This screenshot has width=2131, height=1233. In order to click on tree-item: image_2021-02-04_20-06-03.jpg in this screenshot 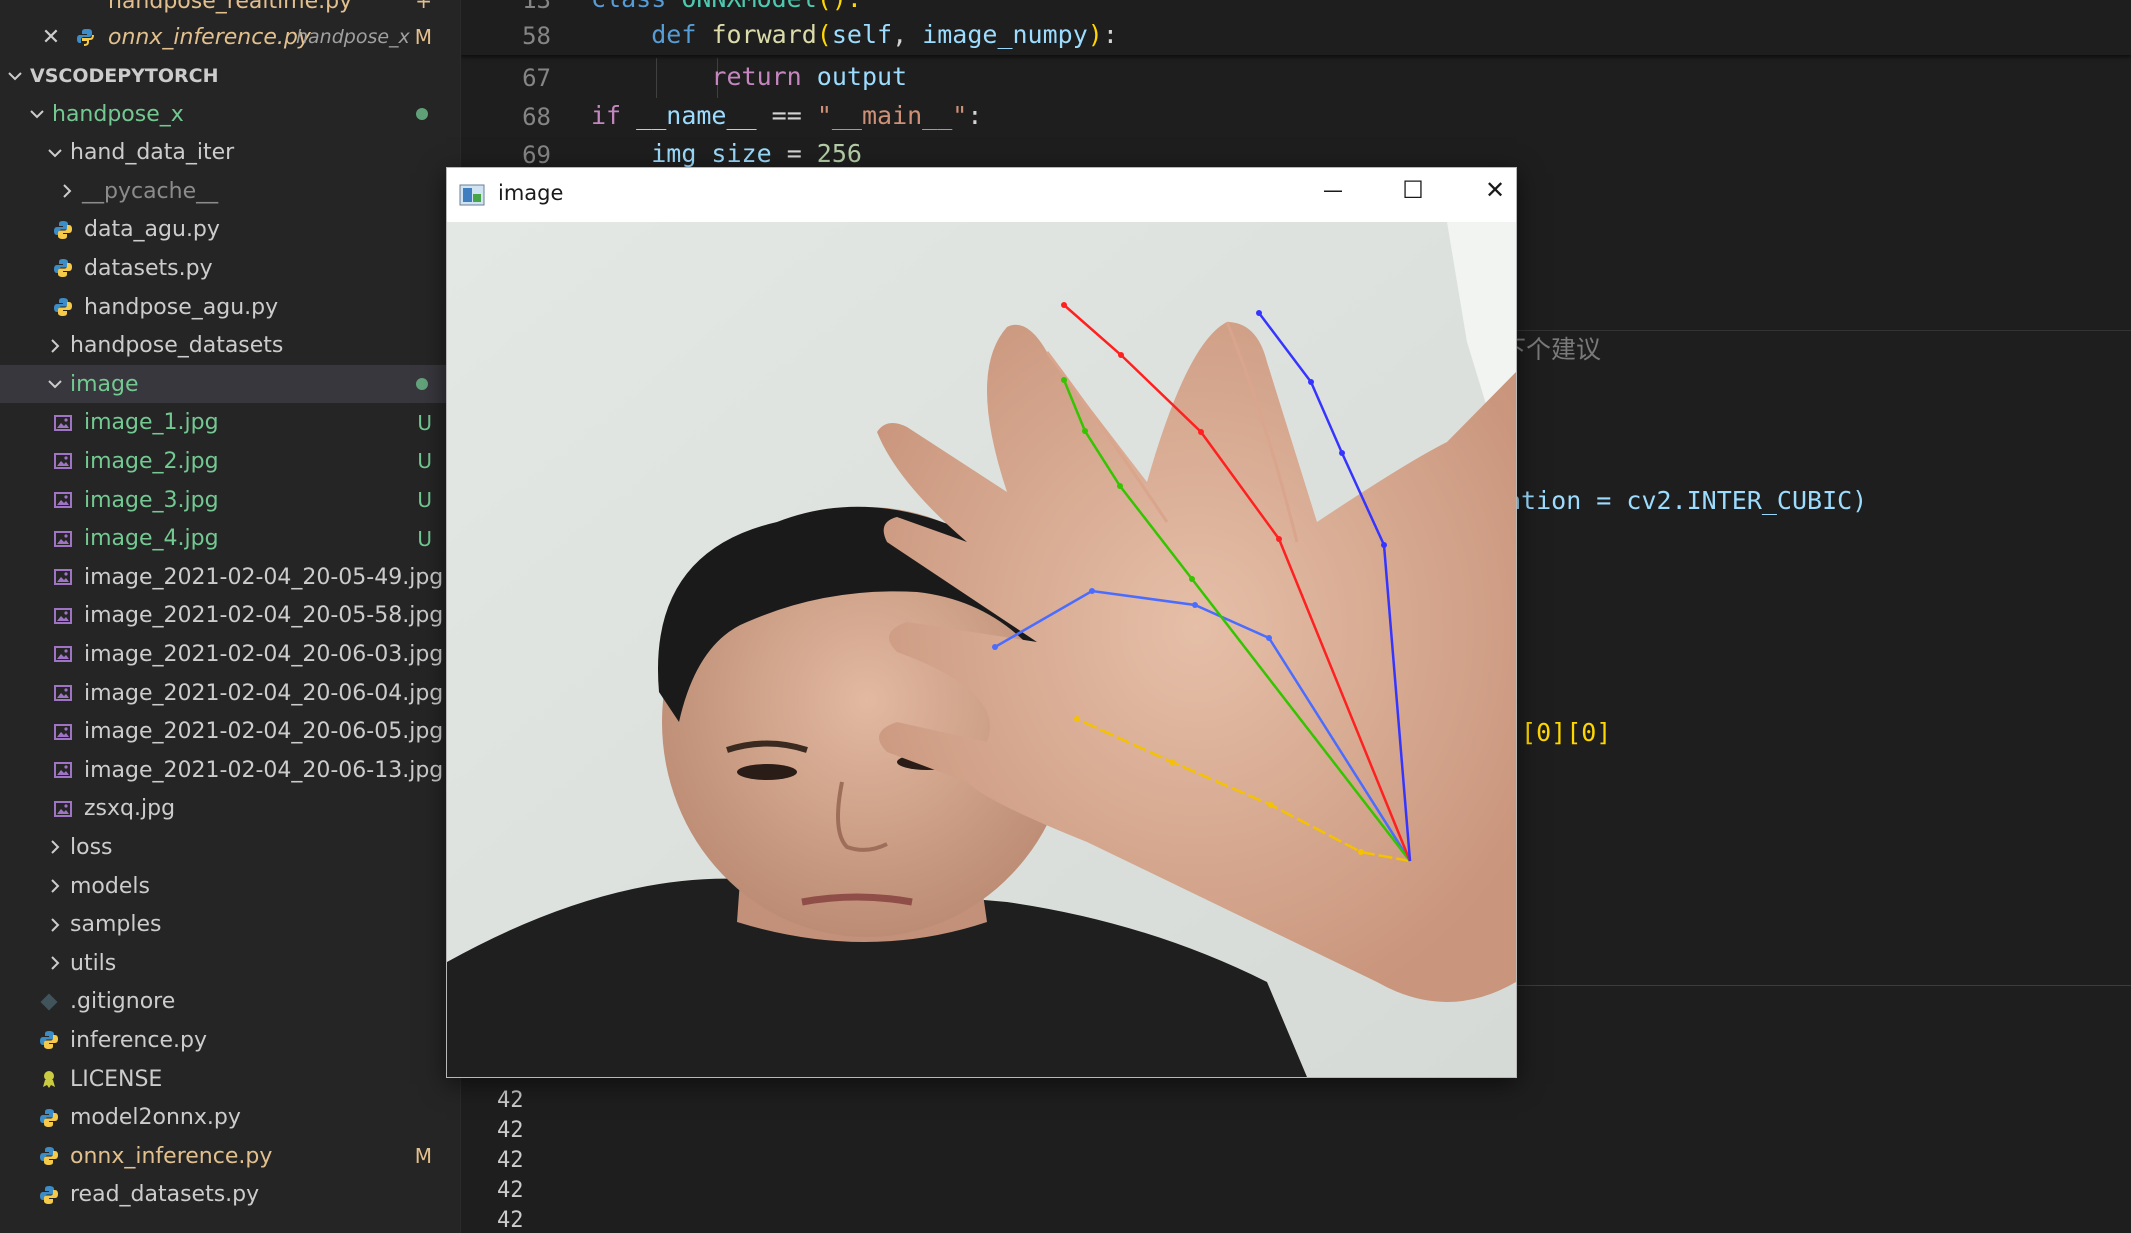, I will do `click(230, 654)`.